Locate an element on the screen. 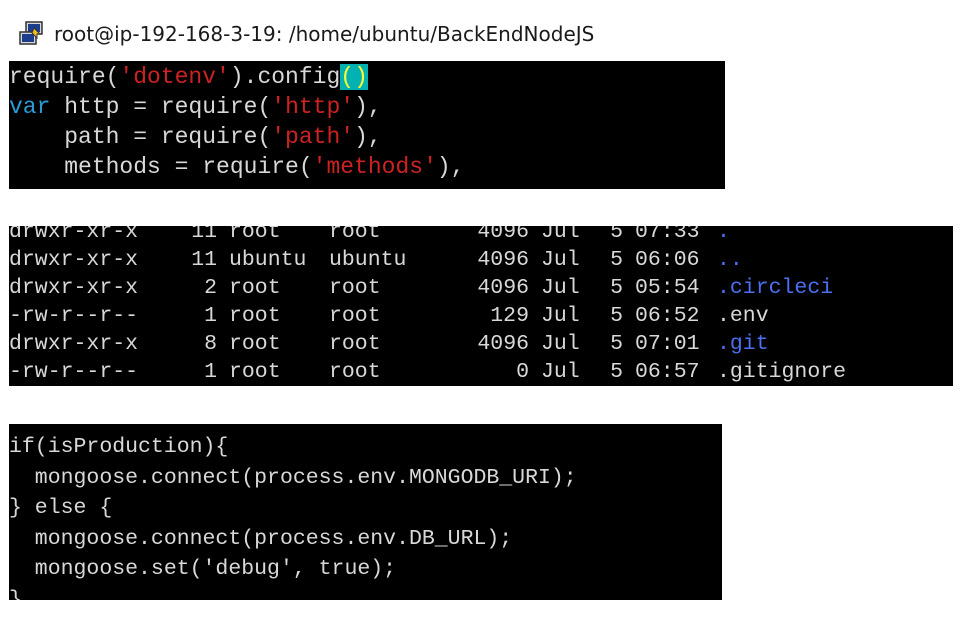 The width and height of the screenshot is (976, 619). listing-row: drwxr-xr-x 11 root root 4096 Jul 5 07:33. is located at coordinates (369, 236).